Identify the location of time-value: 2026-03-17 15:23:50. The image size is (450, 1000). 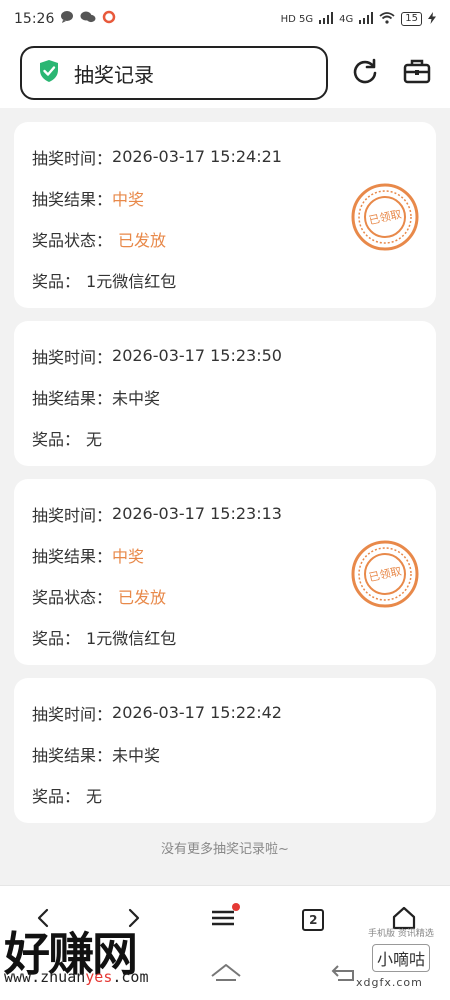
(197, 355).